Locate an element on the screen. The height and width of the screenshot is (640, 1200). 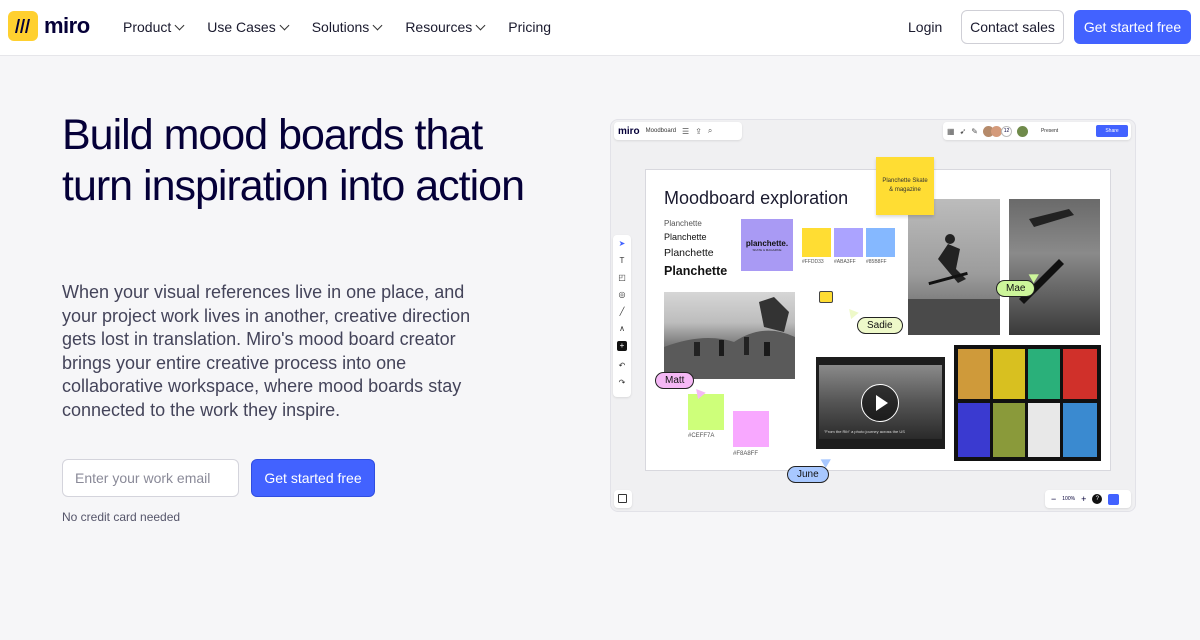
avatar is located at coordinates (1022, 131).